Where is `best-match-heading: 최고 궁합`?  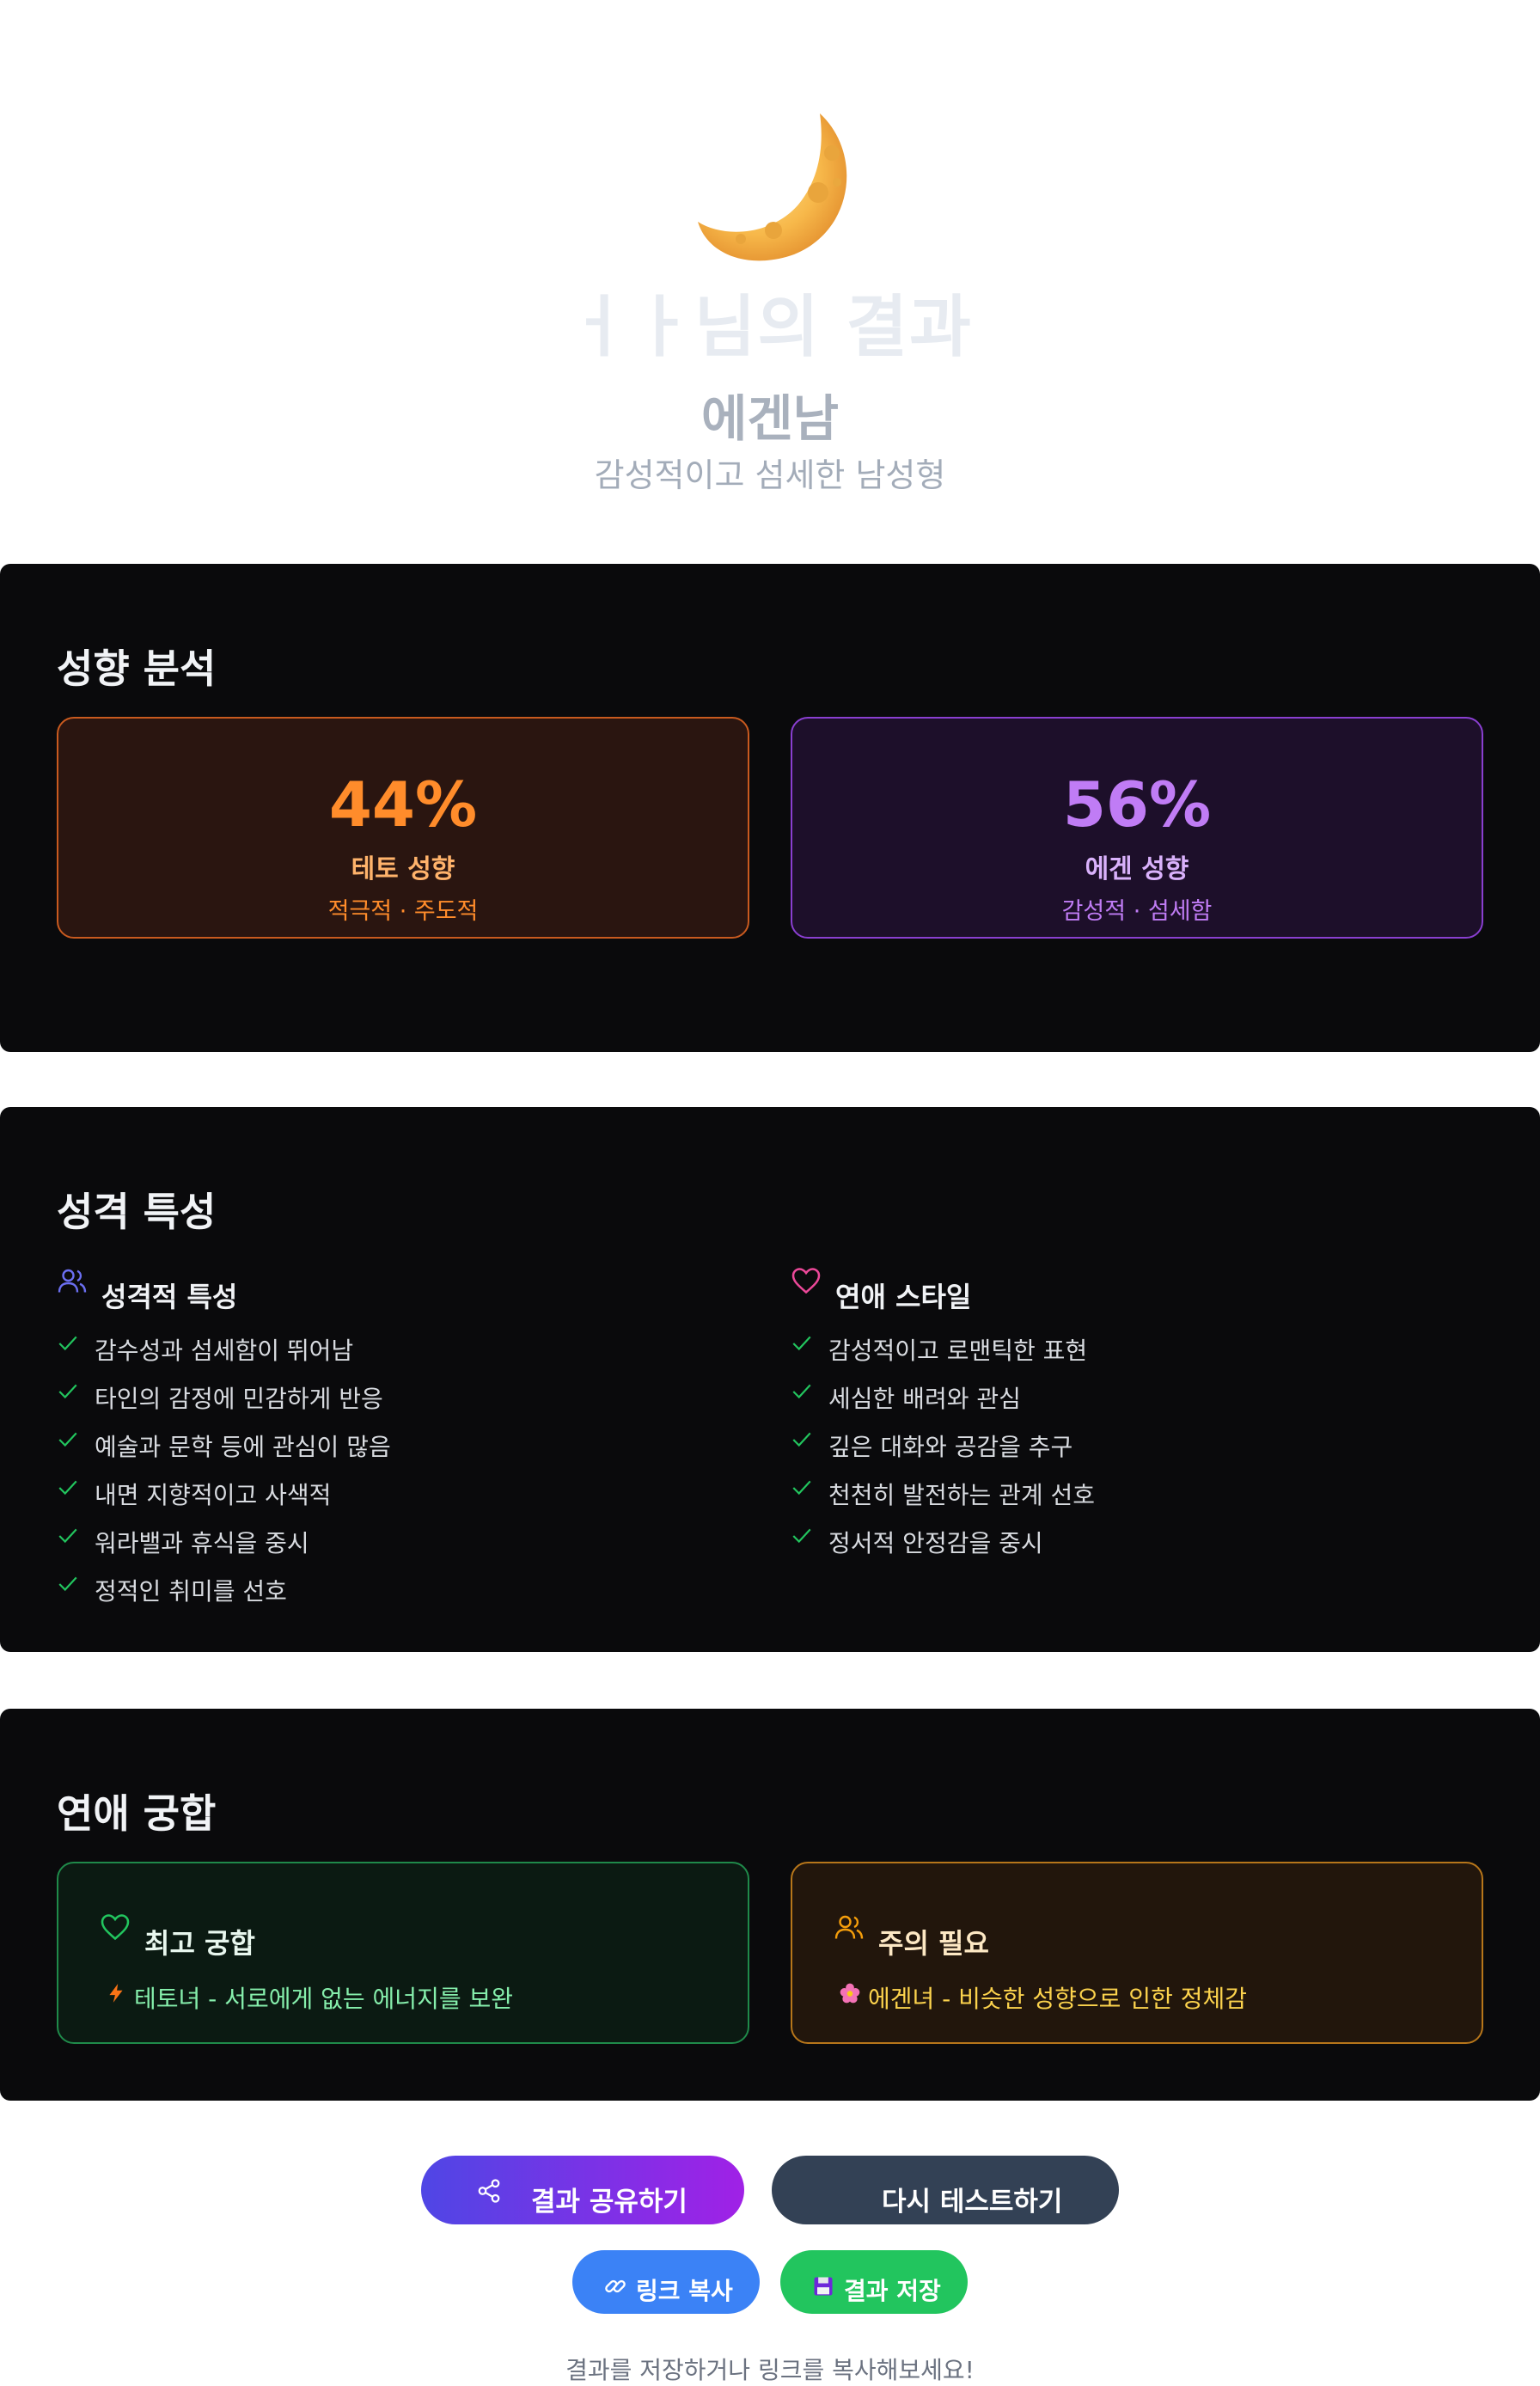 best-match-heading: 최고 궁합 is located at coordinates (199, 1943).